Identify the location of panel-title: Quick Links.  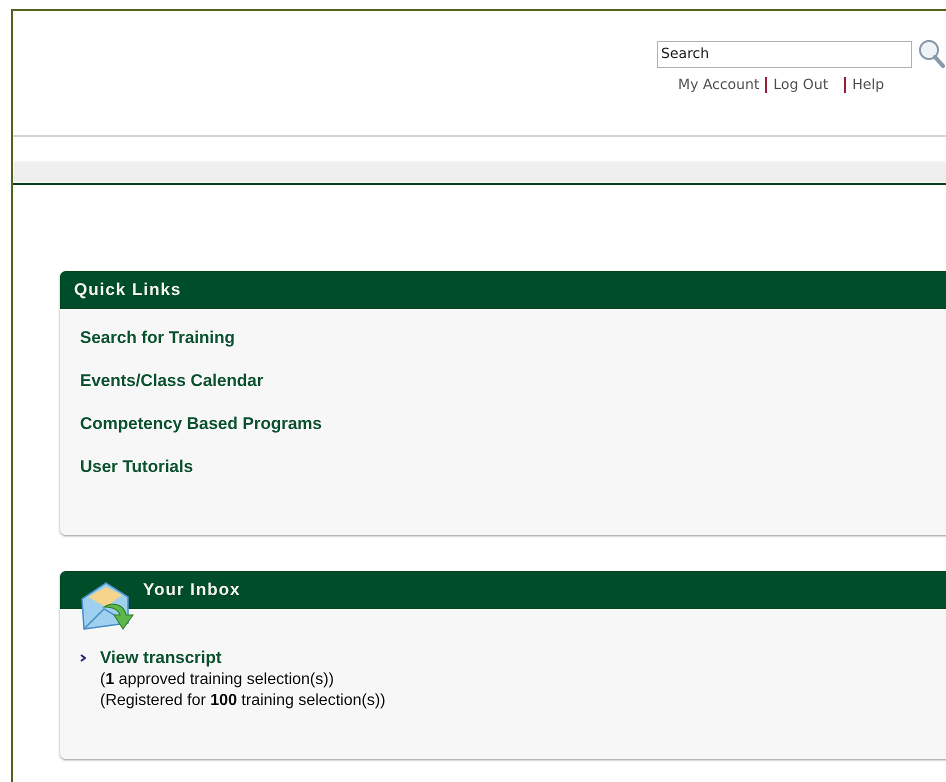
(127, 290).